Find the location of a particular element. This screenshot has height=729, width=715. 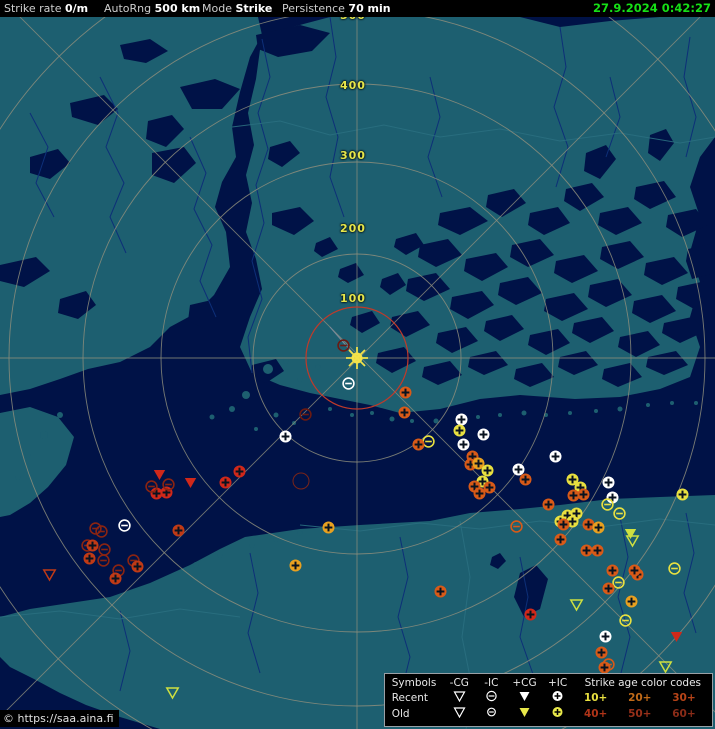

autorng-label: AutoRng is located at coordinates (128, 8).